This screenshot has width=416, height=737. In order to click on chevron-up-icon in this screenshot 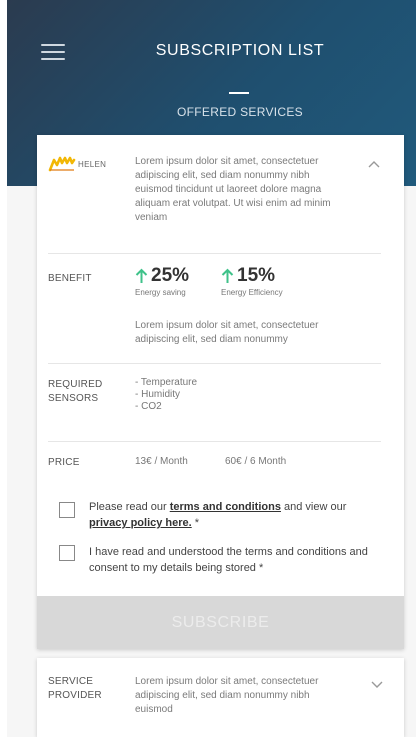, I will do `click(374, 165)`.